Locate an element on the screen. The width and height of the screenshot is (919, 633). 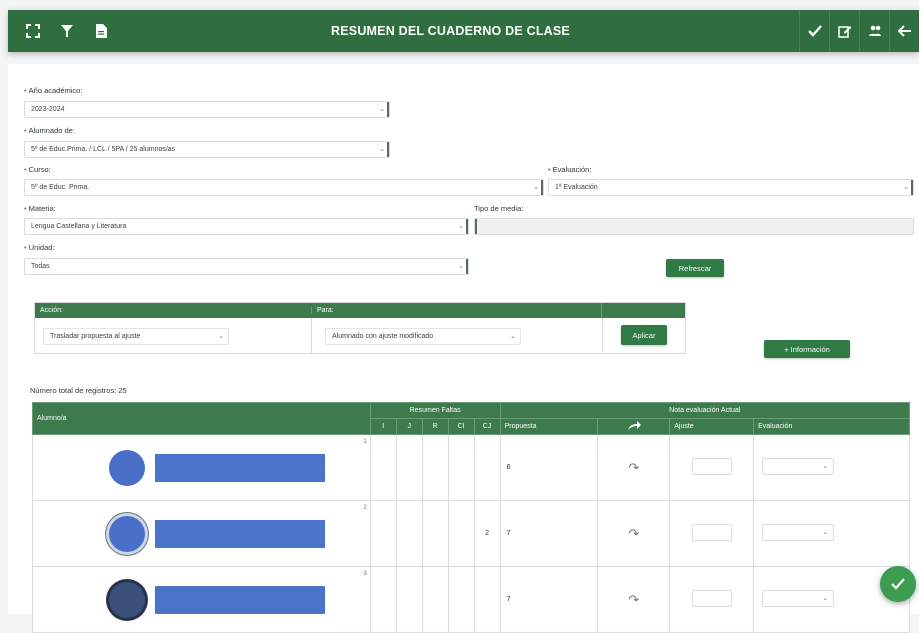
academic-year-label: • Año académico: is located at coordinates (53, 90).